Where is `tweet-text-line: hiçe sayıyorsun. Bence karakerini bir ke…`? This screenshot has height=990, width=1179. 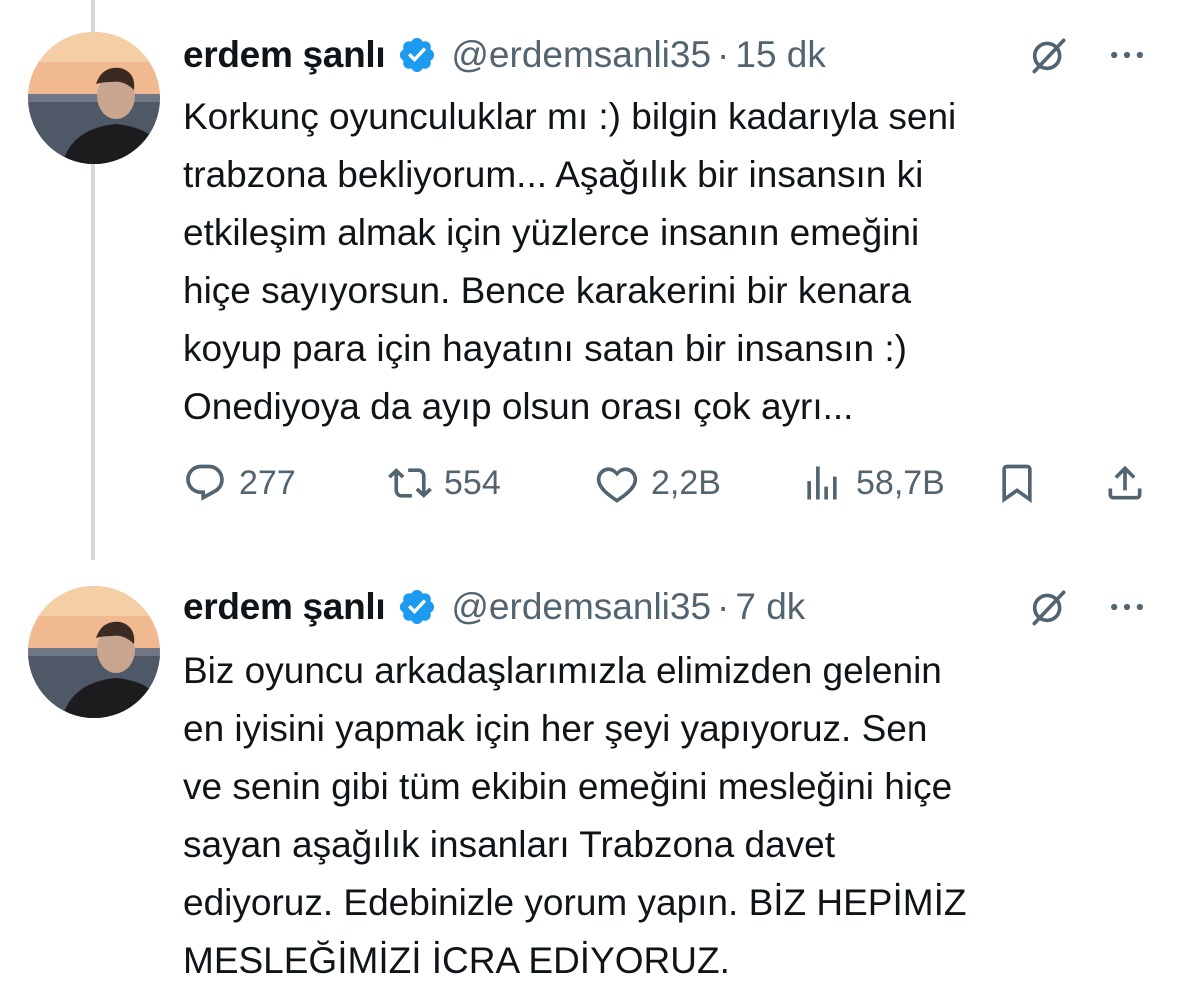
tweet-text-line: hiçe sayıyorsun. Bence karakerini bir ke… is located at coordinates (547, 290).